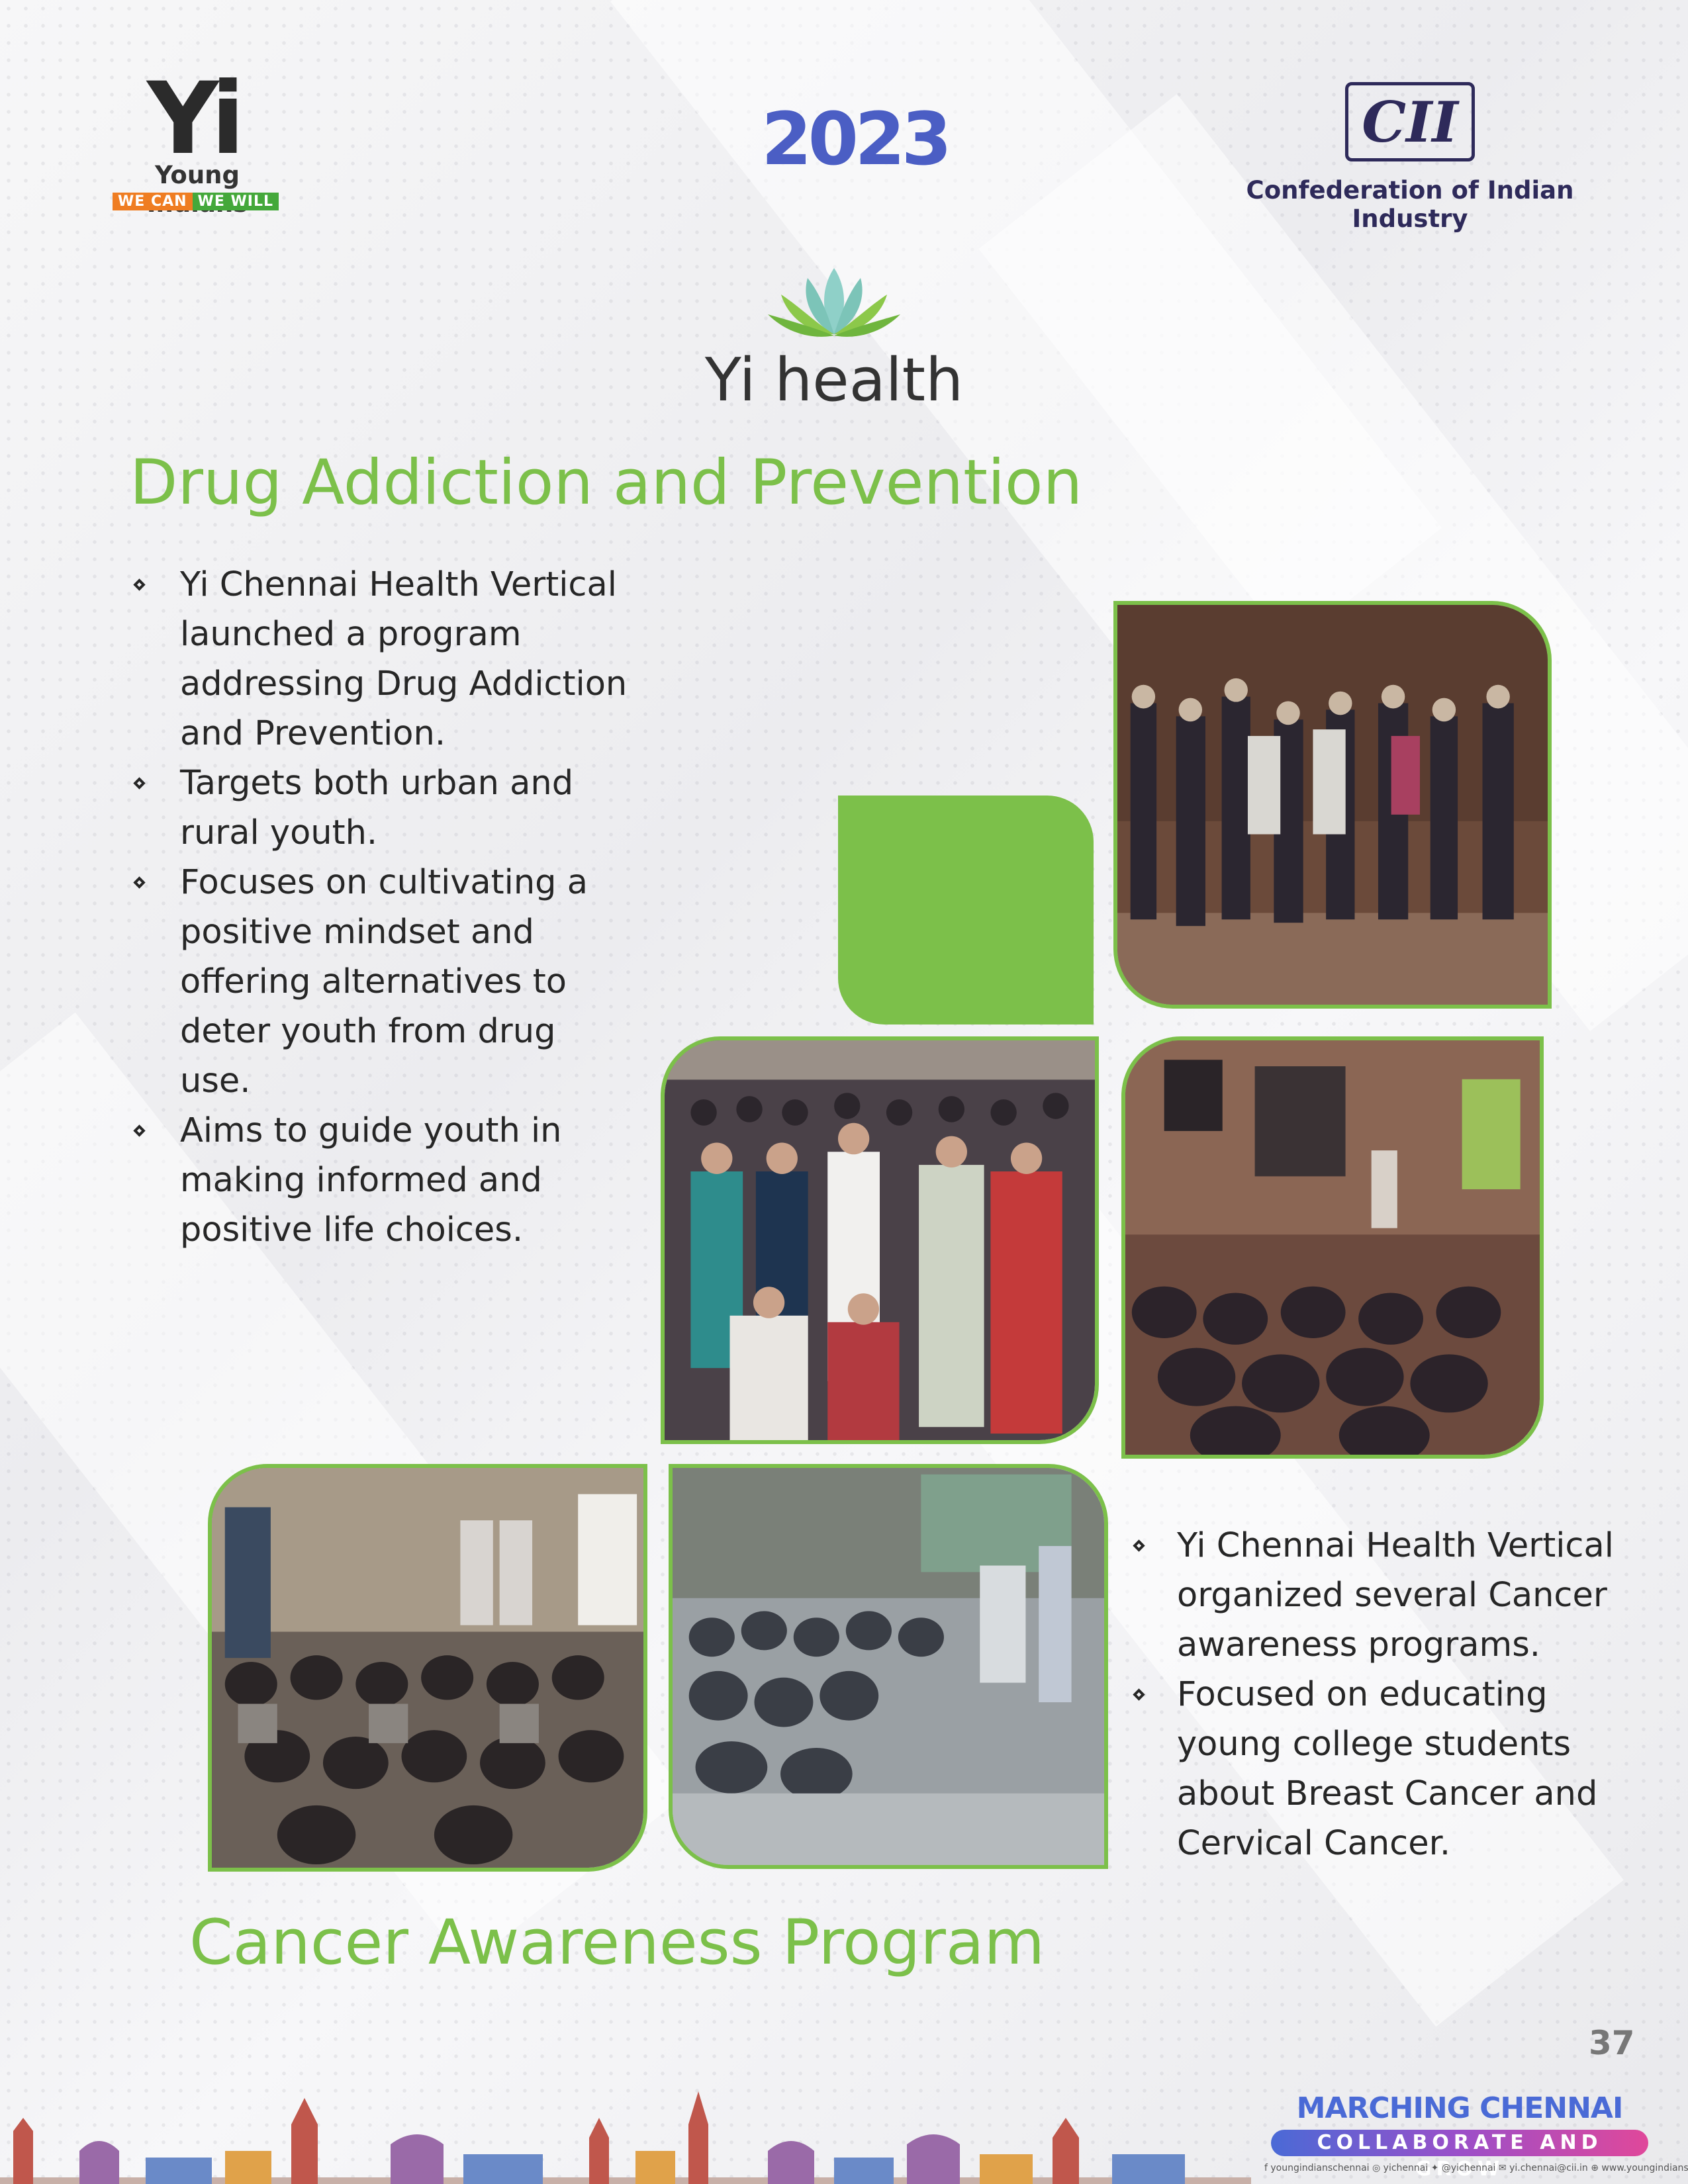 The height and width of the screenshot is (2184, 1688). Describe the element at coordinates (235, 202) in the screenshot. I see `yi-tag-right: WE WILL` at that location.